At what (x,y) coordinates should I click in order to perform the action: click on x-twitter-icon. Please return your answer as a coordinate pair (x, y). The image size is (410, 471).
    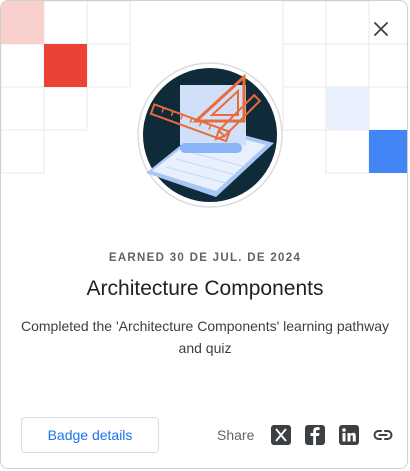
    Looking at the image, I should click on (281, 435).